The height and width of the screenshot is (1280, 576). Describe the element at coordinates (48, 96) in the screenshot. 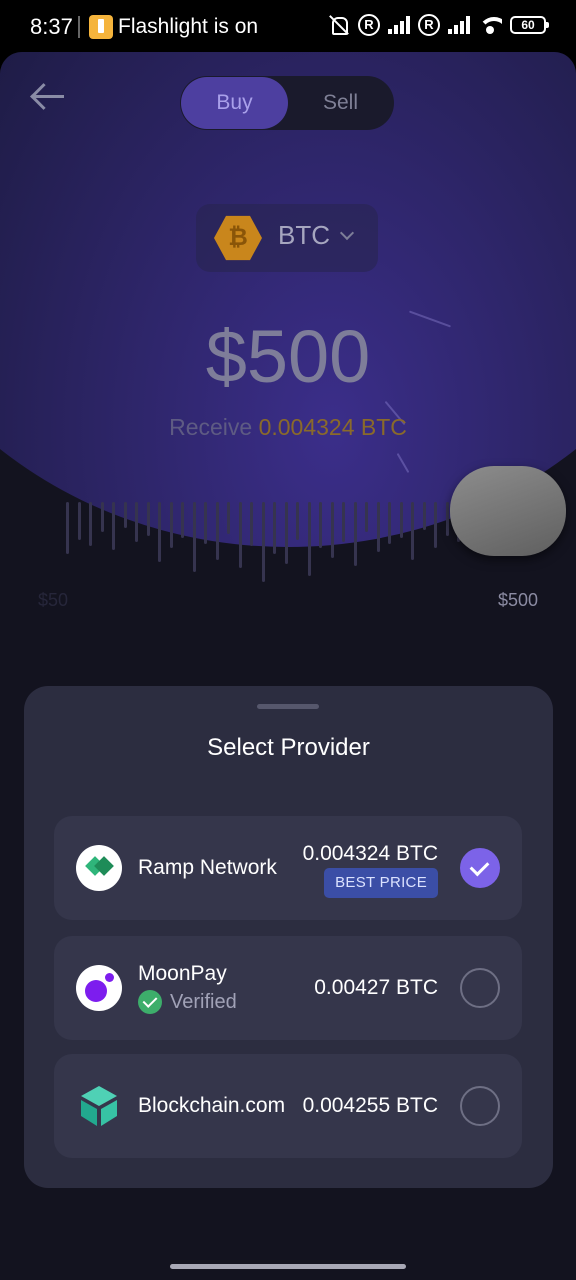

I see `back-arrow-icon` at that location.